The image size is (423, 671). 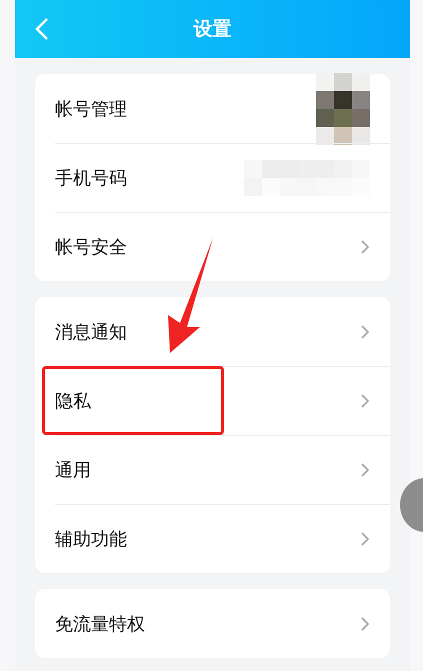 I want to click on settings-row: 隐私, so click(x=212, y=400).